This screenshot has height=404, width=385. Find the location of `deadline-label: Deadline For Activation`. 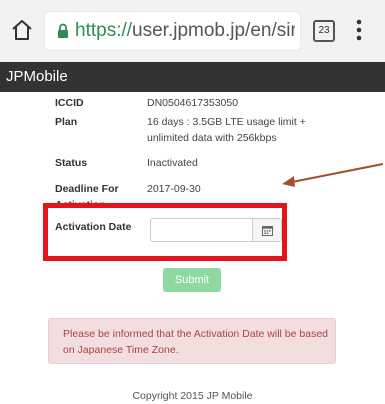

deadline-label: Deadline For Activation is located at coordinates (87, 197).